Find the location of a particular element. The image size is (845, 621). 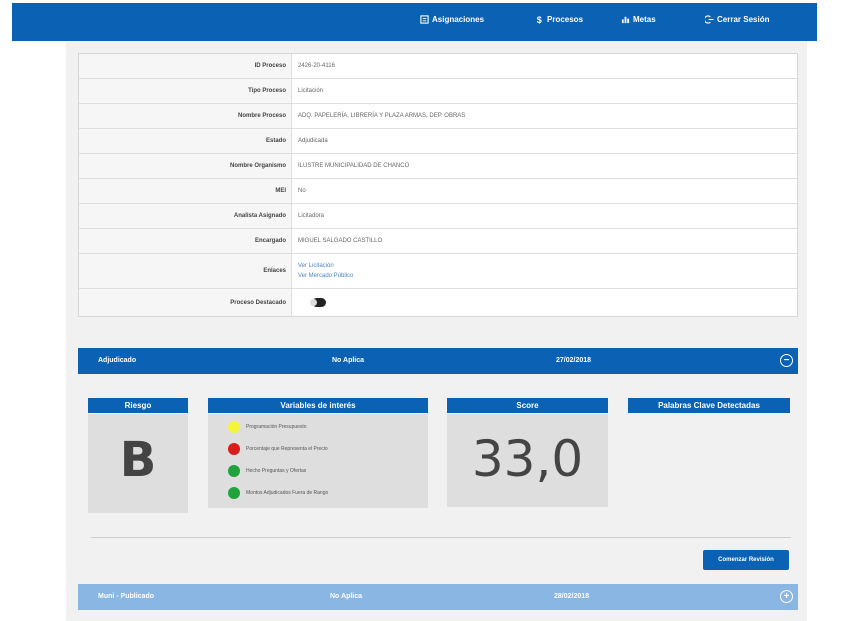

info-label: Estado is located at coordinates (185, 141).